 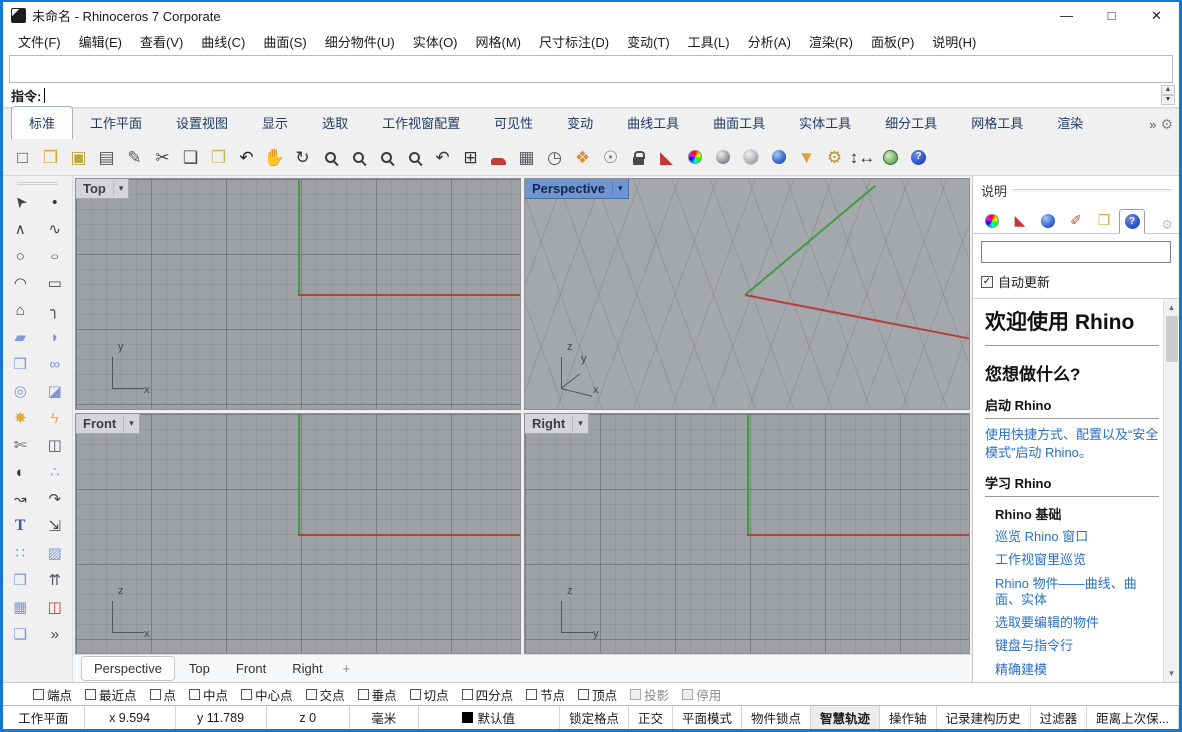 What do you see at coordinates (50, 157) in the screenshot?
I see `open-folder-icon: ❒` at bounding box center [50, 157].